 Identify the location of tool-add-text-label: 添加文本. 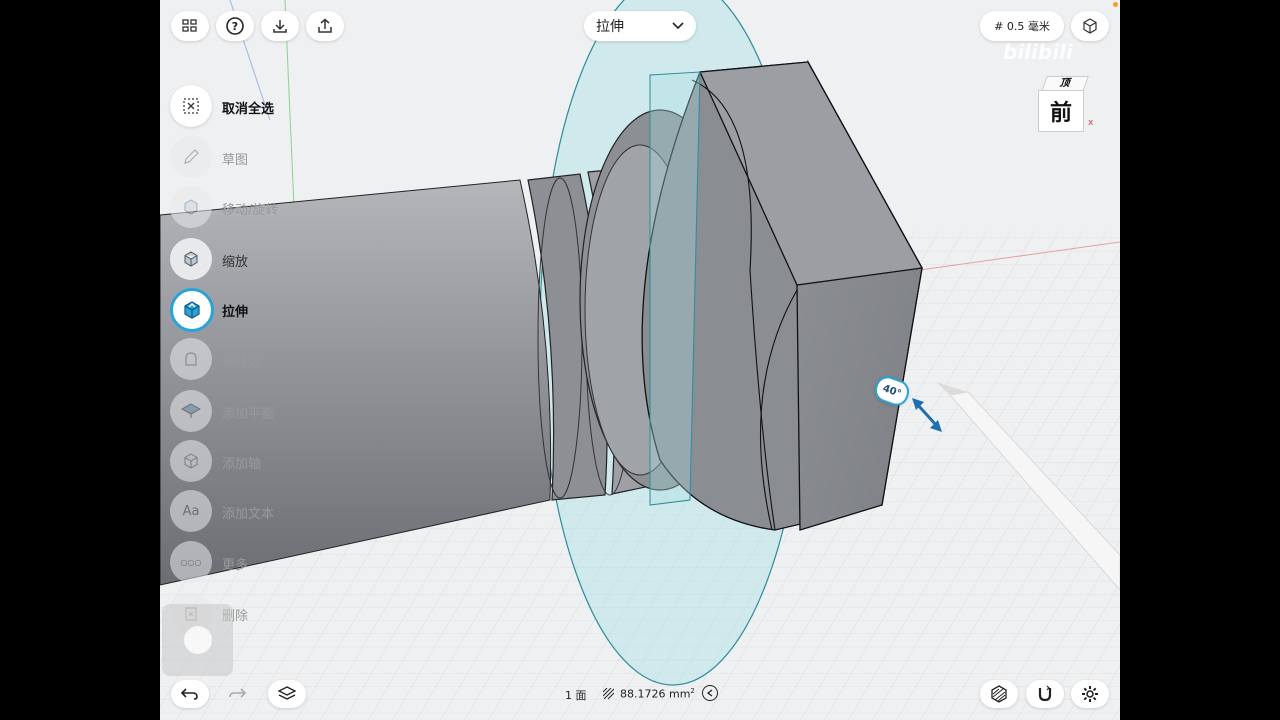
(248, 514).